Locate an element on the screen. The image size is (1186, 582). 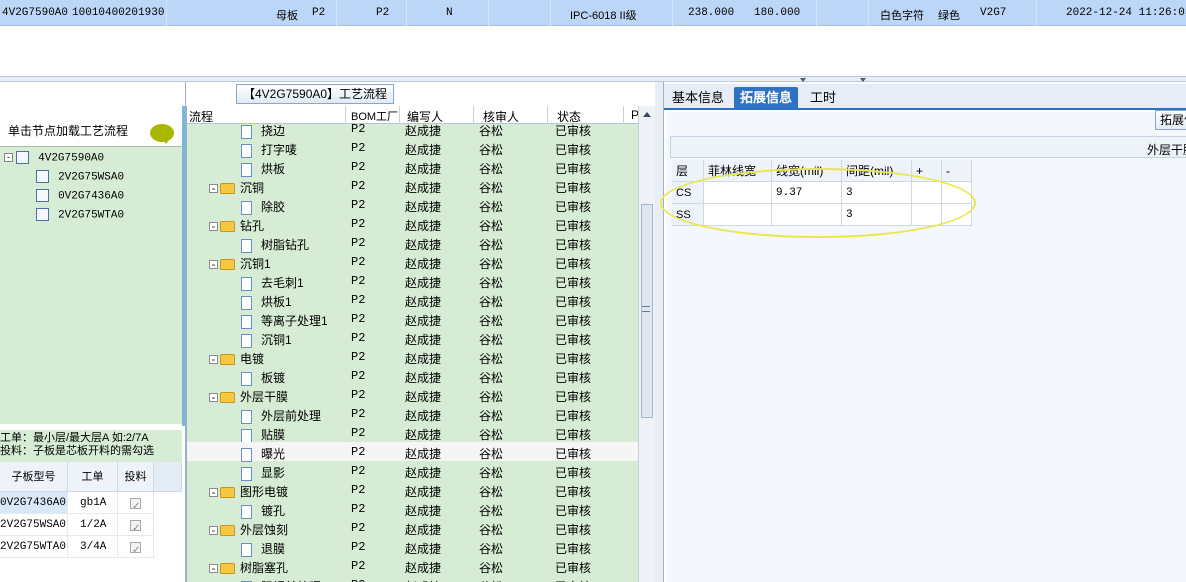
process-step-cell: 外层前处理 is located at coordinates (281, 415).